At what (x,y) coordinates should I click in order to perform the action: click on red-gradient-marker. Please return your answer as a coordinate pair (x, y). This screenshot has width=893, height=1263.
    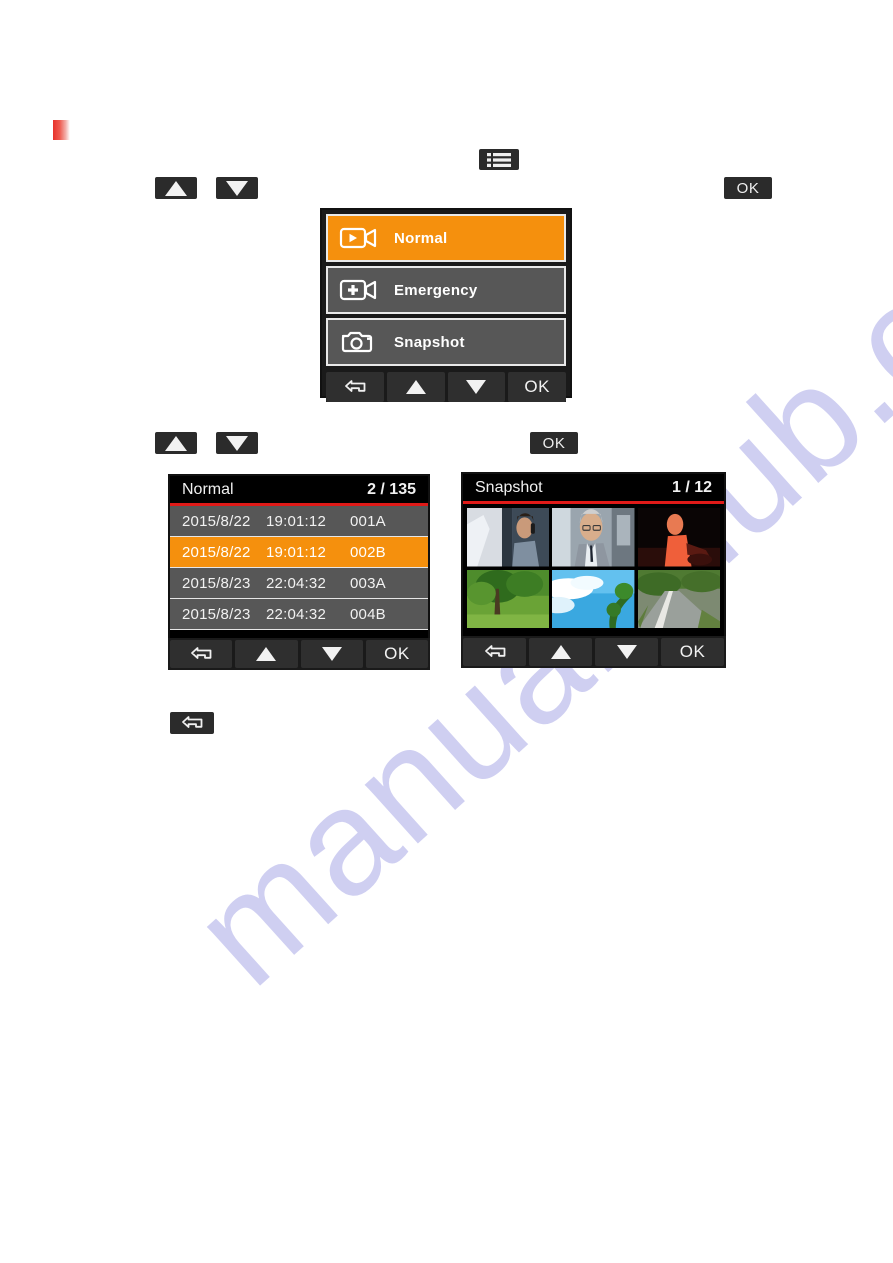
    Looking at the image, I should click on (61, 130).